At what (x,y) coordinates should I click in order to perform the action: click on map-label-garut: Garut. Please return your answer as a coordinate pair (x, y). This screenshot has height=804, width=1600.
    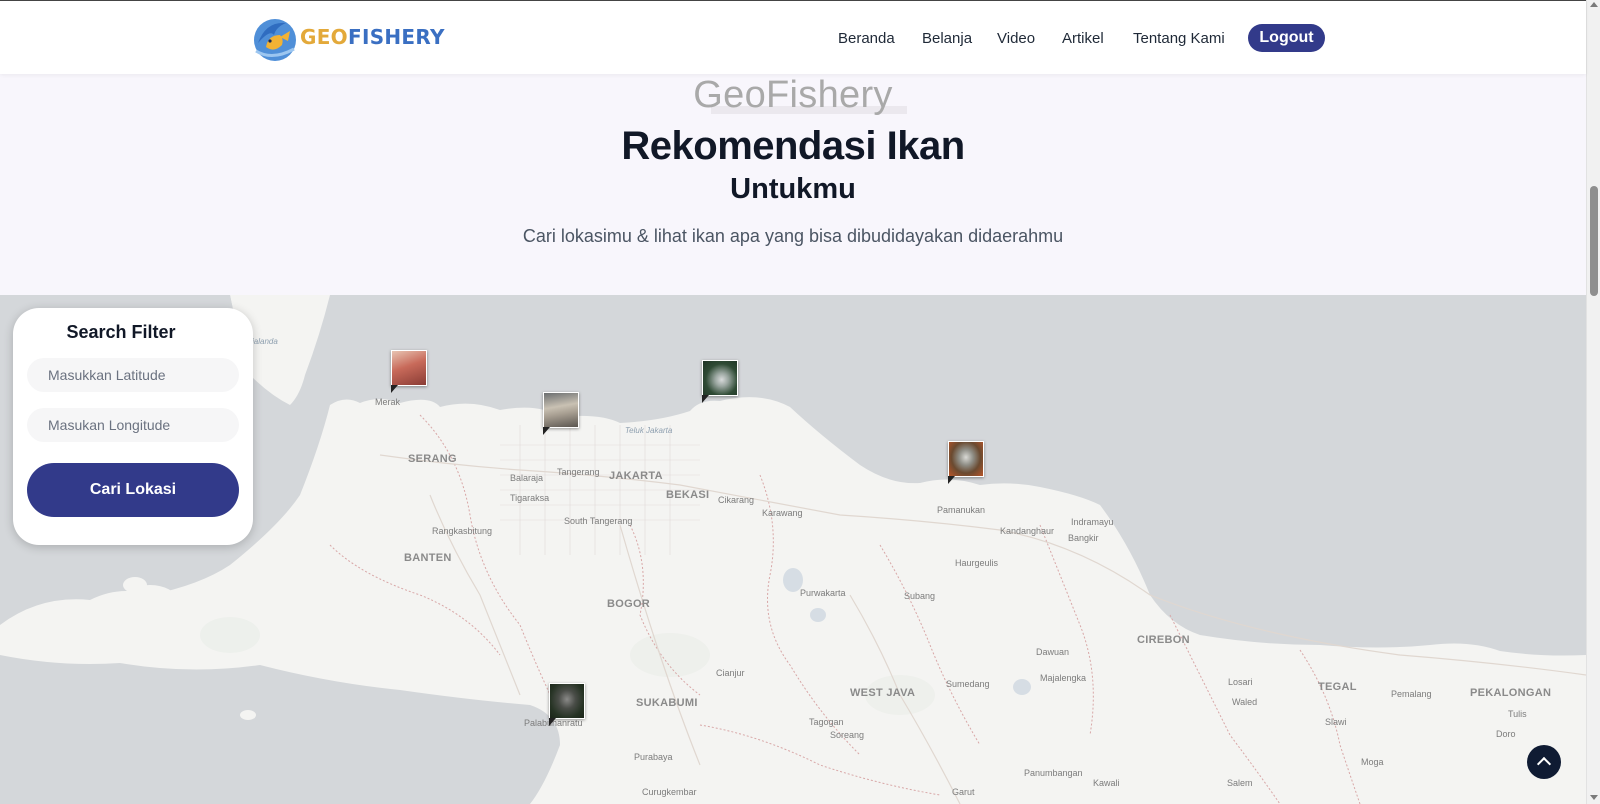
    Looking at the image, I should click on (963, 792).